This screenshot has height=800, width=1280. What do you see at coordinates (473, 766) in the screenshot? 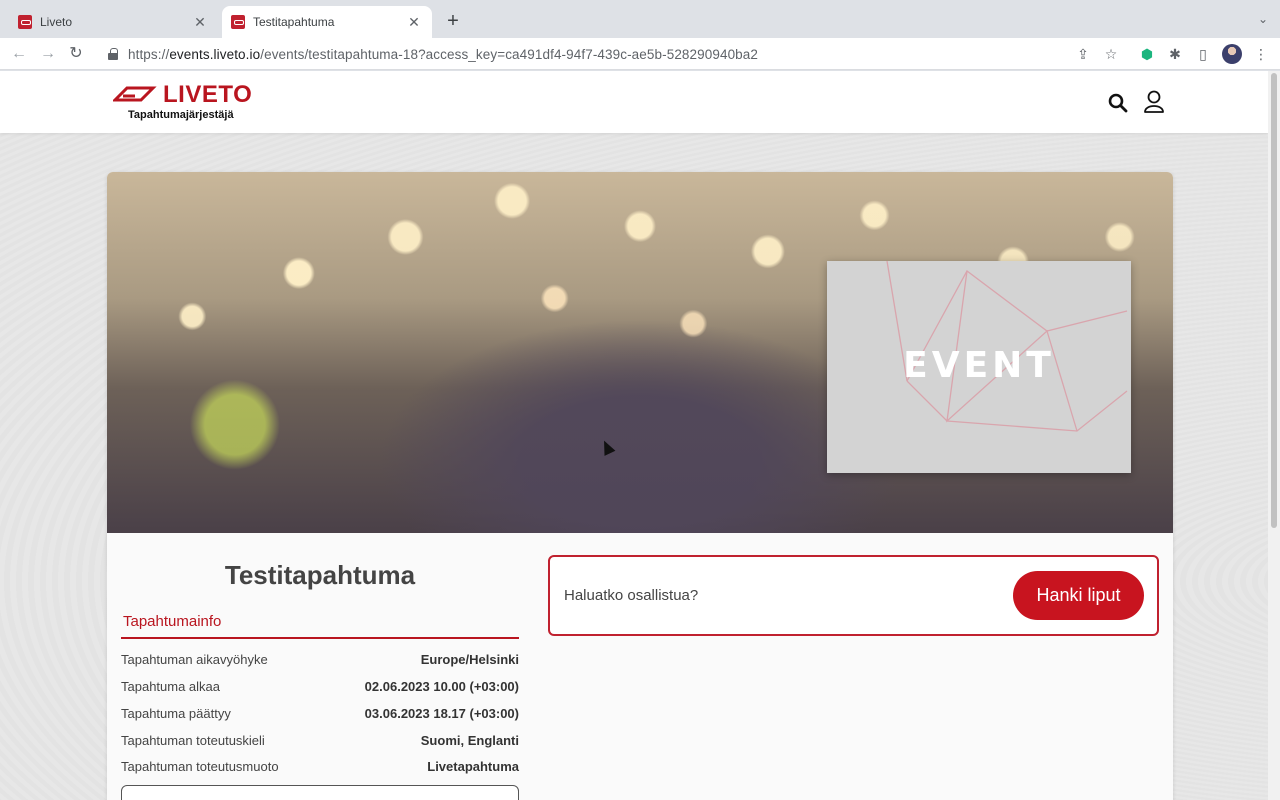
I see `info-value: Livetapahtuma` at bounding box center [473, 766].